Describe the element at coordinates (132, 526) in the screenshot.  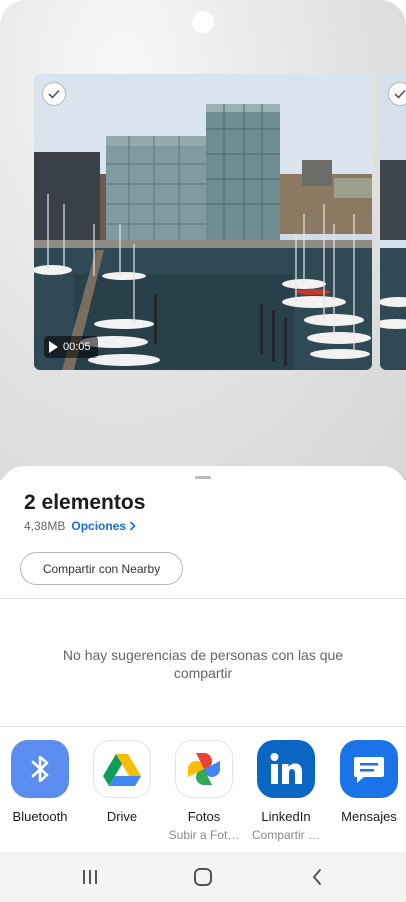
I see `chevron-right-icon` at that location.